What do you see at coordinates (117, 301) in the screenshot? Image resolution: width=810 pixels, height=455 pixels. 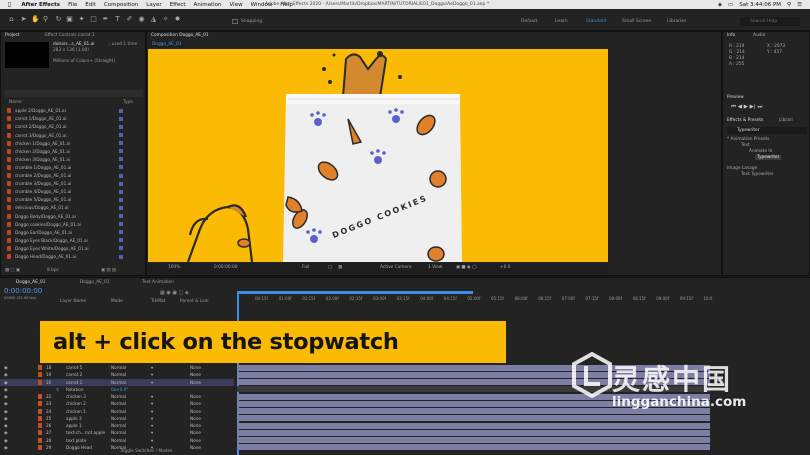 I see `col-mode: Mode` at bounding box center [117, 301].